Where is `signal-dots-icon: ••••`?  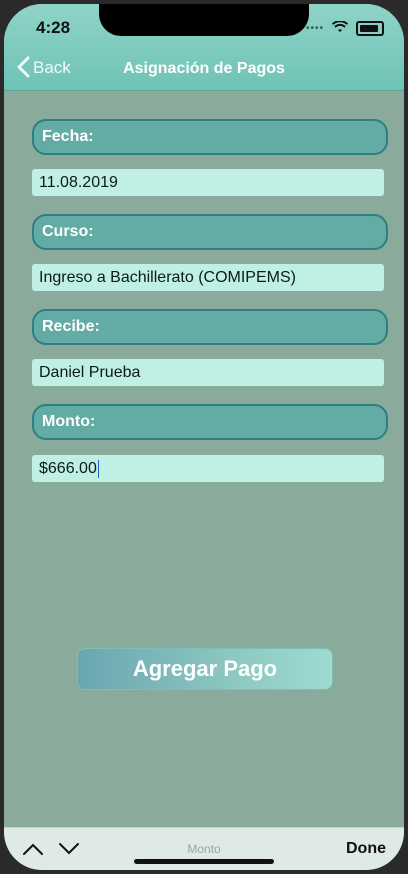
signal-dots-icon: •••• is located at coordinates (314, 28).